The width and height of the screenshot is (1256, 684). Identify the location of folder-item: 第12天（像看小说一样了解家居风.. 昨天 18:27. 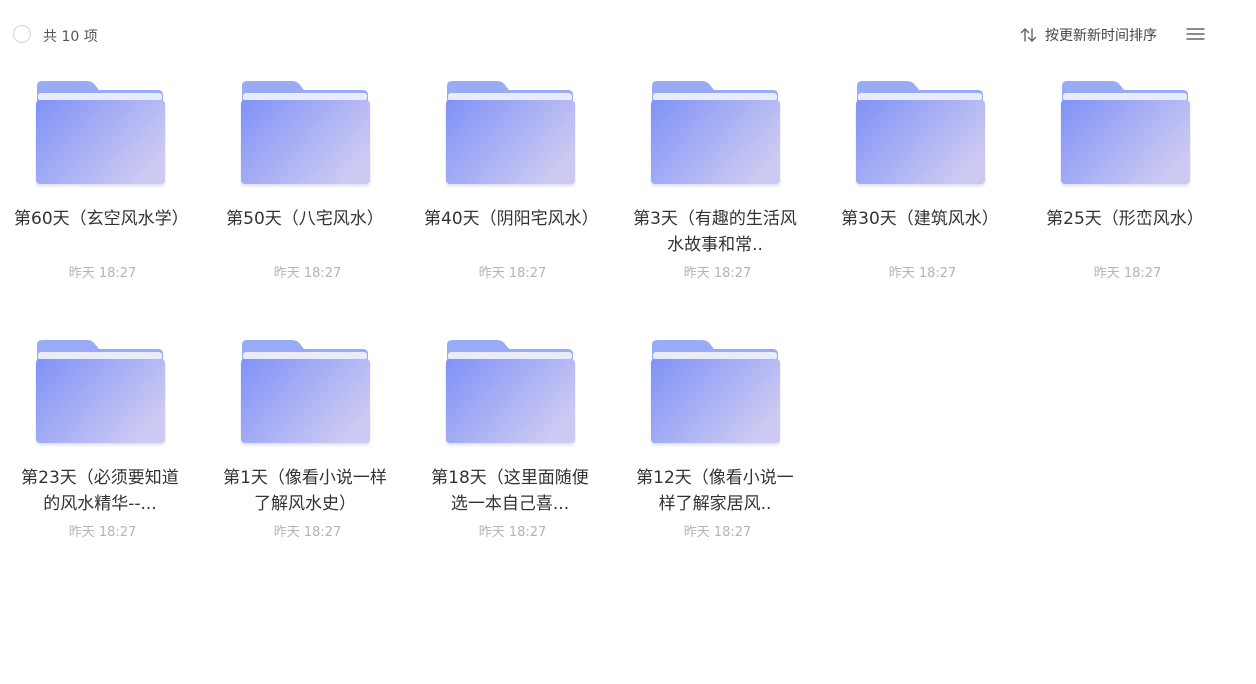
(717, 456).